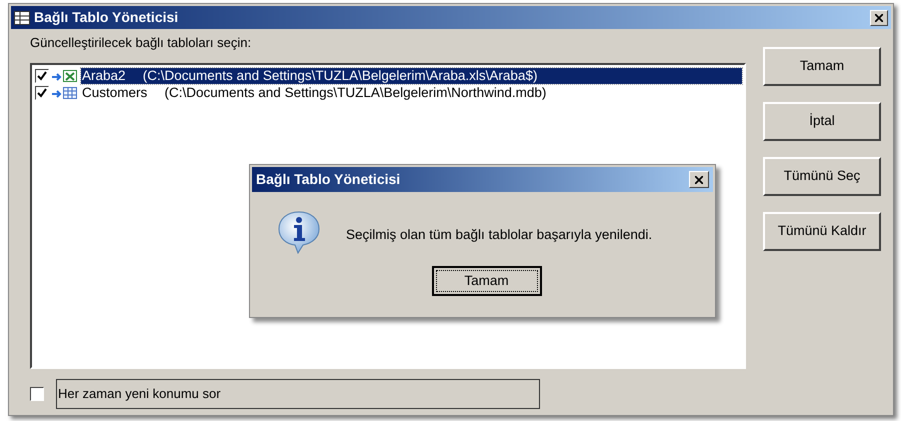 This screenshot has width=901, height=421. Describe the element at coordinates (487, 281) in the screenshot. I see `ok-button: Tamam` at that location.